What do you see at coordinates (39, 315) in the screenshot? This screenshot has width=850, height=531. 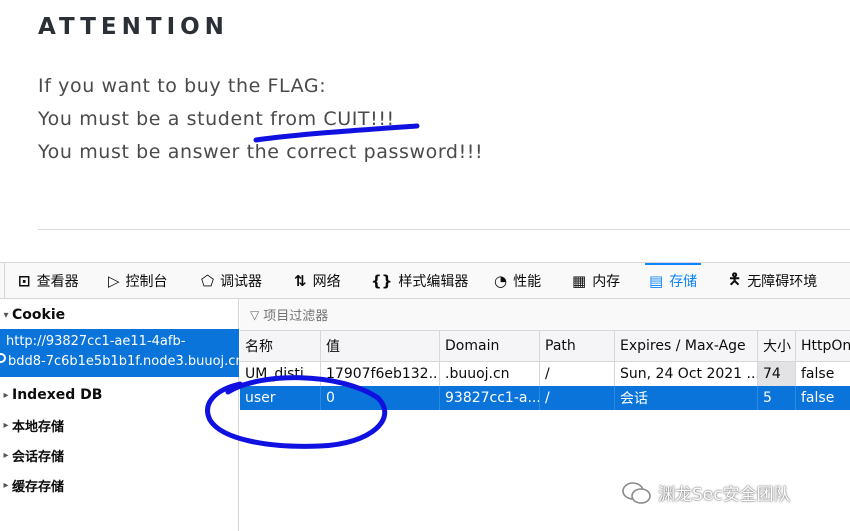 I see `tree-label: Cookie` at bounding box center [39, 315].